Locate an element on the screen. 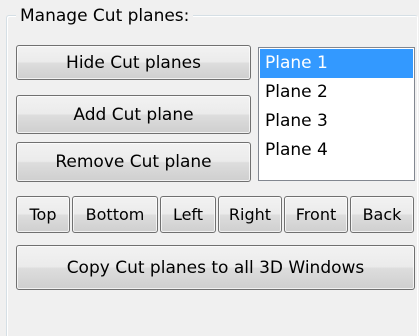 The image size is (419, 336). list-item-plane-3: Plane 3 is located at coordinates (336, 121).